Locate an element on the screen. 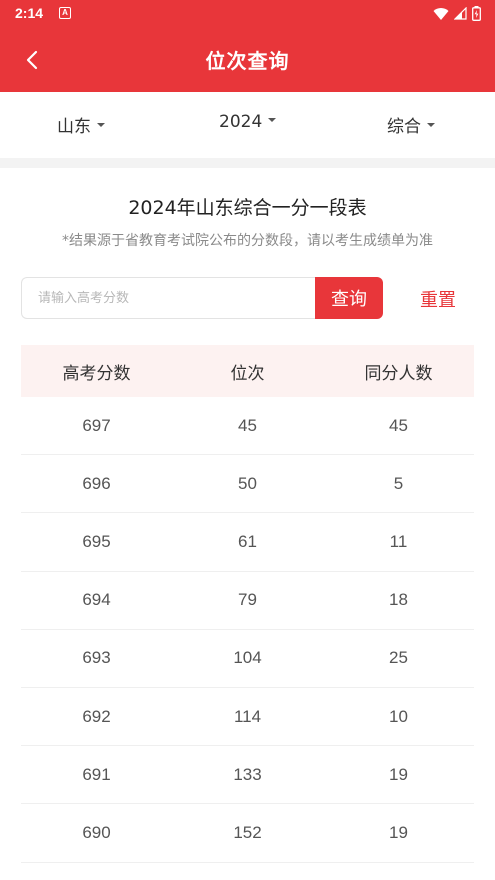 This screenshot has width=495, height=880. table-row: 695 61 11 is located at coordinates (247, 542).